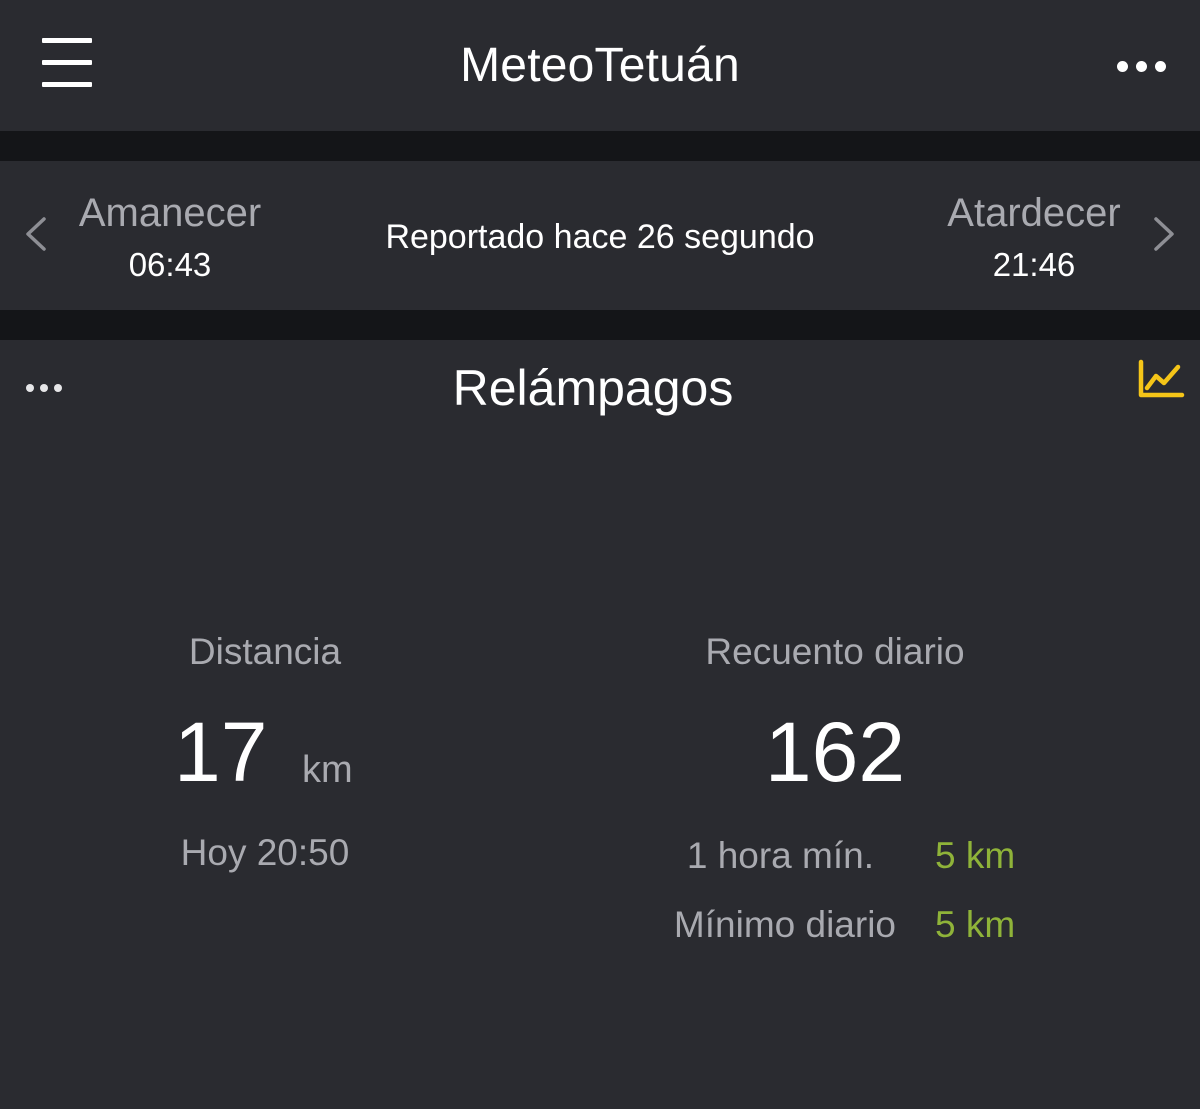 This screenshot has height=1109, width=1200. What do you see at coordinates (1163, 234) in the screenshot?
I see `chevron-right-icon` at bounding box center [1163, 234].